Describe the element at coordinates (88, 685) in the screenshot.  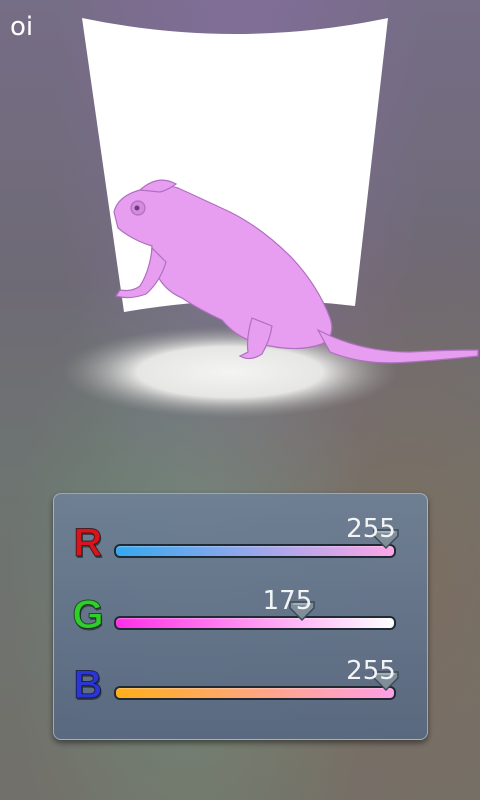
I see `blue-label: B` at that location.